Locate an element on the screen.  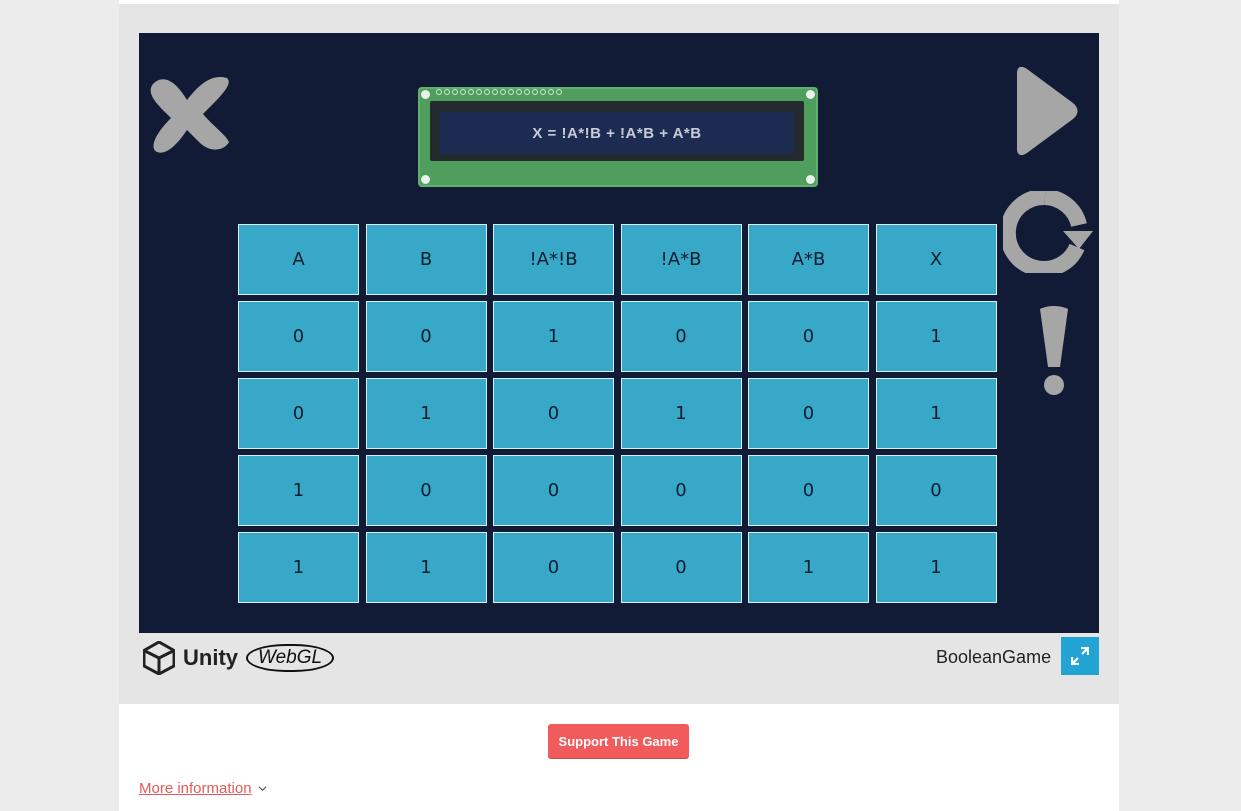
close-icon is located at coordinates (189, 114).